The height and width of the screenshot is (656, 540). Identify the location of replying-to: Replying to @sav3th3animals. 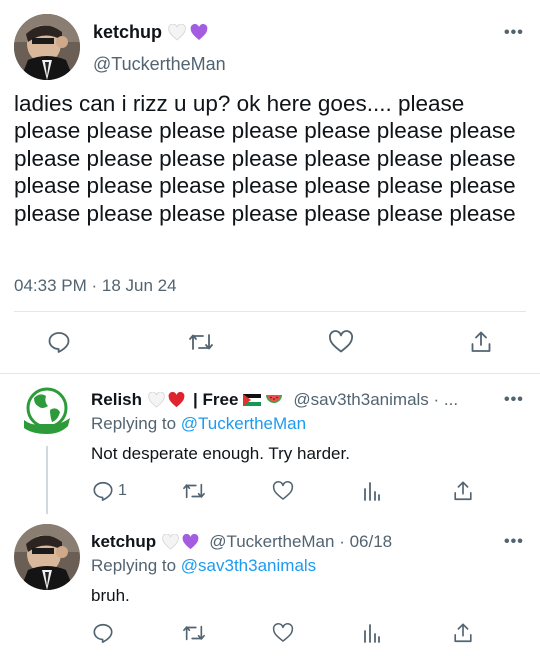
(203, 566).